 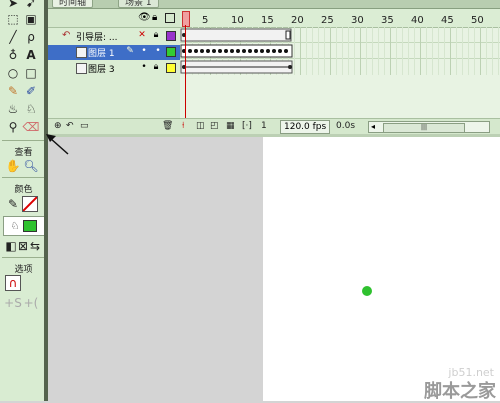 What do you see at coordinates (387, 20) in the screenshot?
I see `ruler-tick: 35` at bounding box center [387, 20].